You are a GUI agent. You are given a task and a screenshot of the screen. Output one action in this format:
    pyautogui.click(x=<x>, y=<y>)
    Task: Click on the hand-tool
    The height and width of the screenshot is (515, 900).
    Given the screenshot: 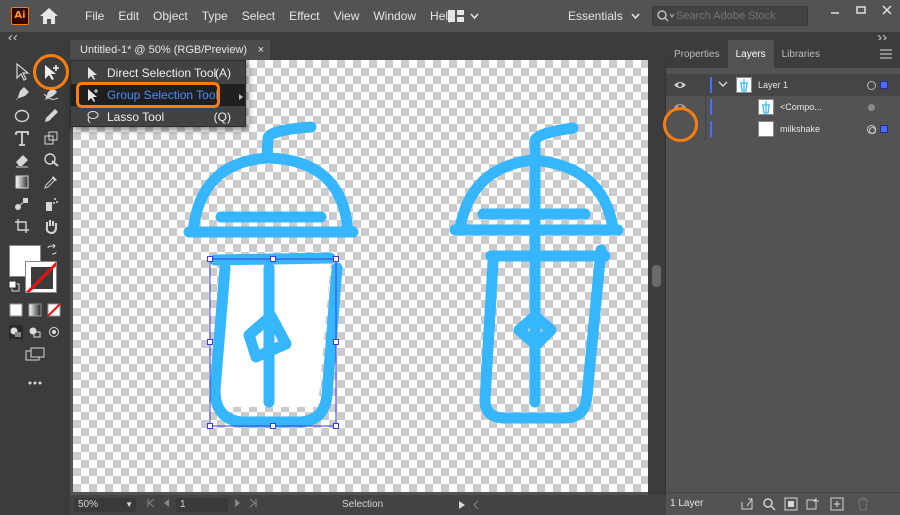 What is the action you would take?
    pyautogui.click(x=51, y=226)
    